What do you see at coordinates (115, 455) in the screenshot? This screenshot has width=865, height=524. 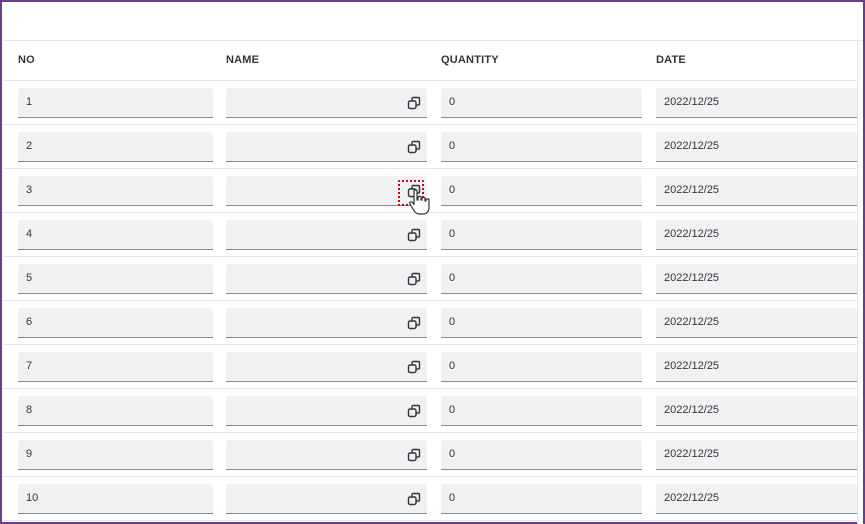 I see `no-field: 9` at bounding box center [115, 455].